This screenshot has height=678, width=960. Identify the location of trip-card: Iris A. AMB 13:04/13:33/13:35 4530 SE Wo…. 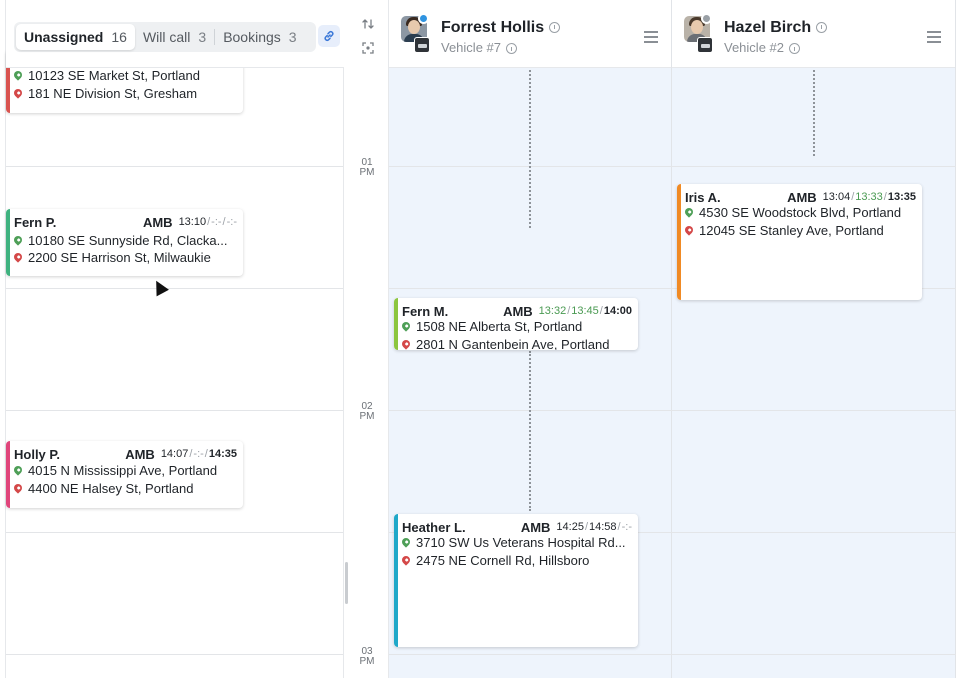
(799, 242).